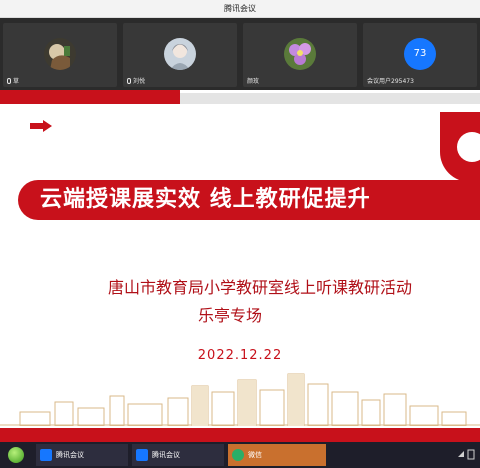 The height and width of the screenshot is (468, 480). What do you see at coordinates (468, 147) in the screenshot?
I see `slide-corner-ornament-inner` at bounding box center [468, 147].